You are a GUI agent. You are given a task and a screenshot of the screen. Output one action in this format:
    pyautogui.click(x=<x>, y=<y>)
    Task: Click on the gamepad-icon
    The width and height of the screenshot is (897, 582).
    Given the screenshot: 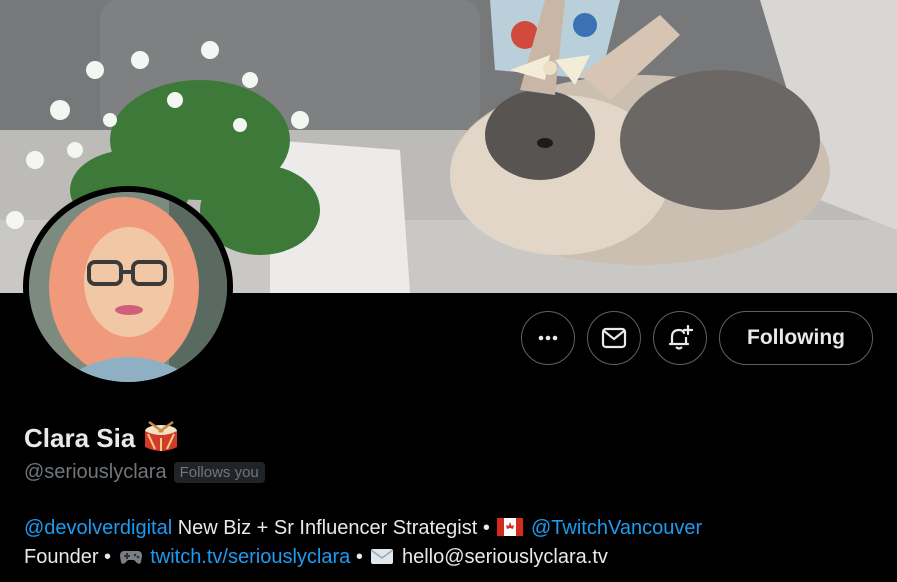 What is the action you would take?
    pyautogui.click(x=130, y=557)
    